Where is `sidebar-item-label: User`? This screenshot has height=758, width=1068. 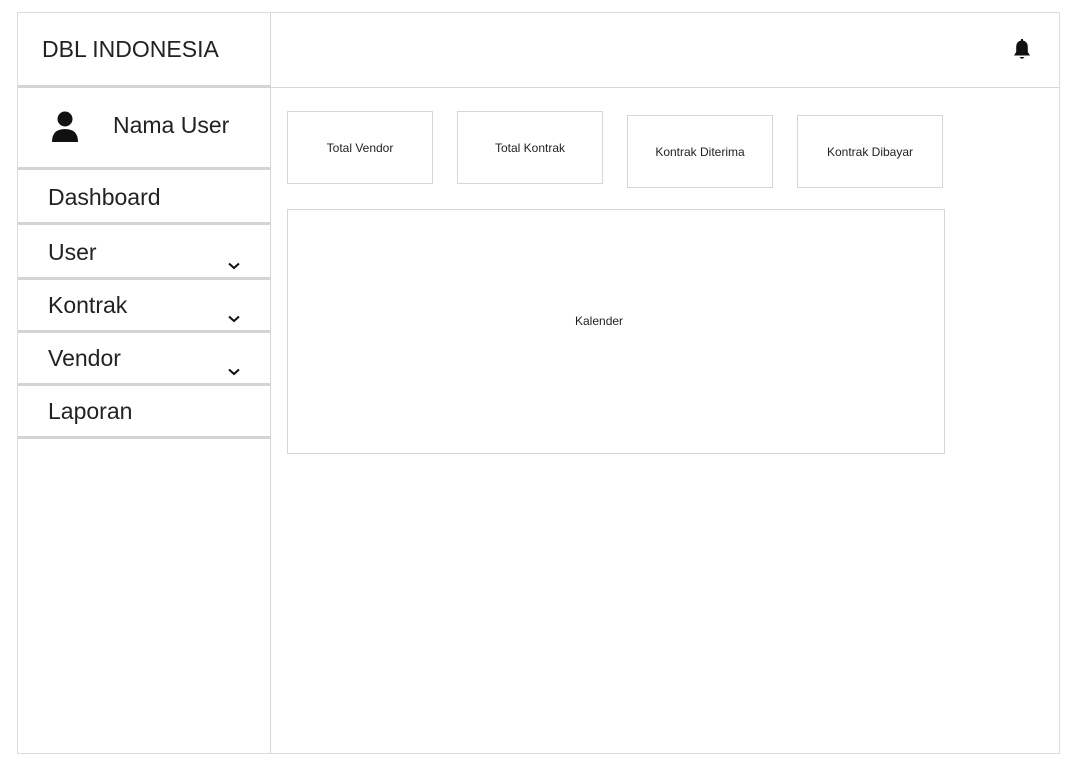
sidebar-item-label: User is located at coordinates (72, 252).